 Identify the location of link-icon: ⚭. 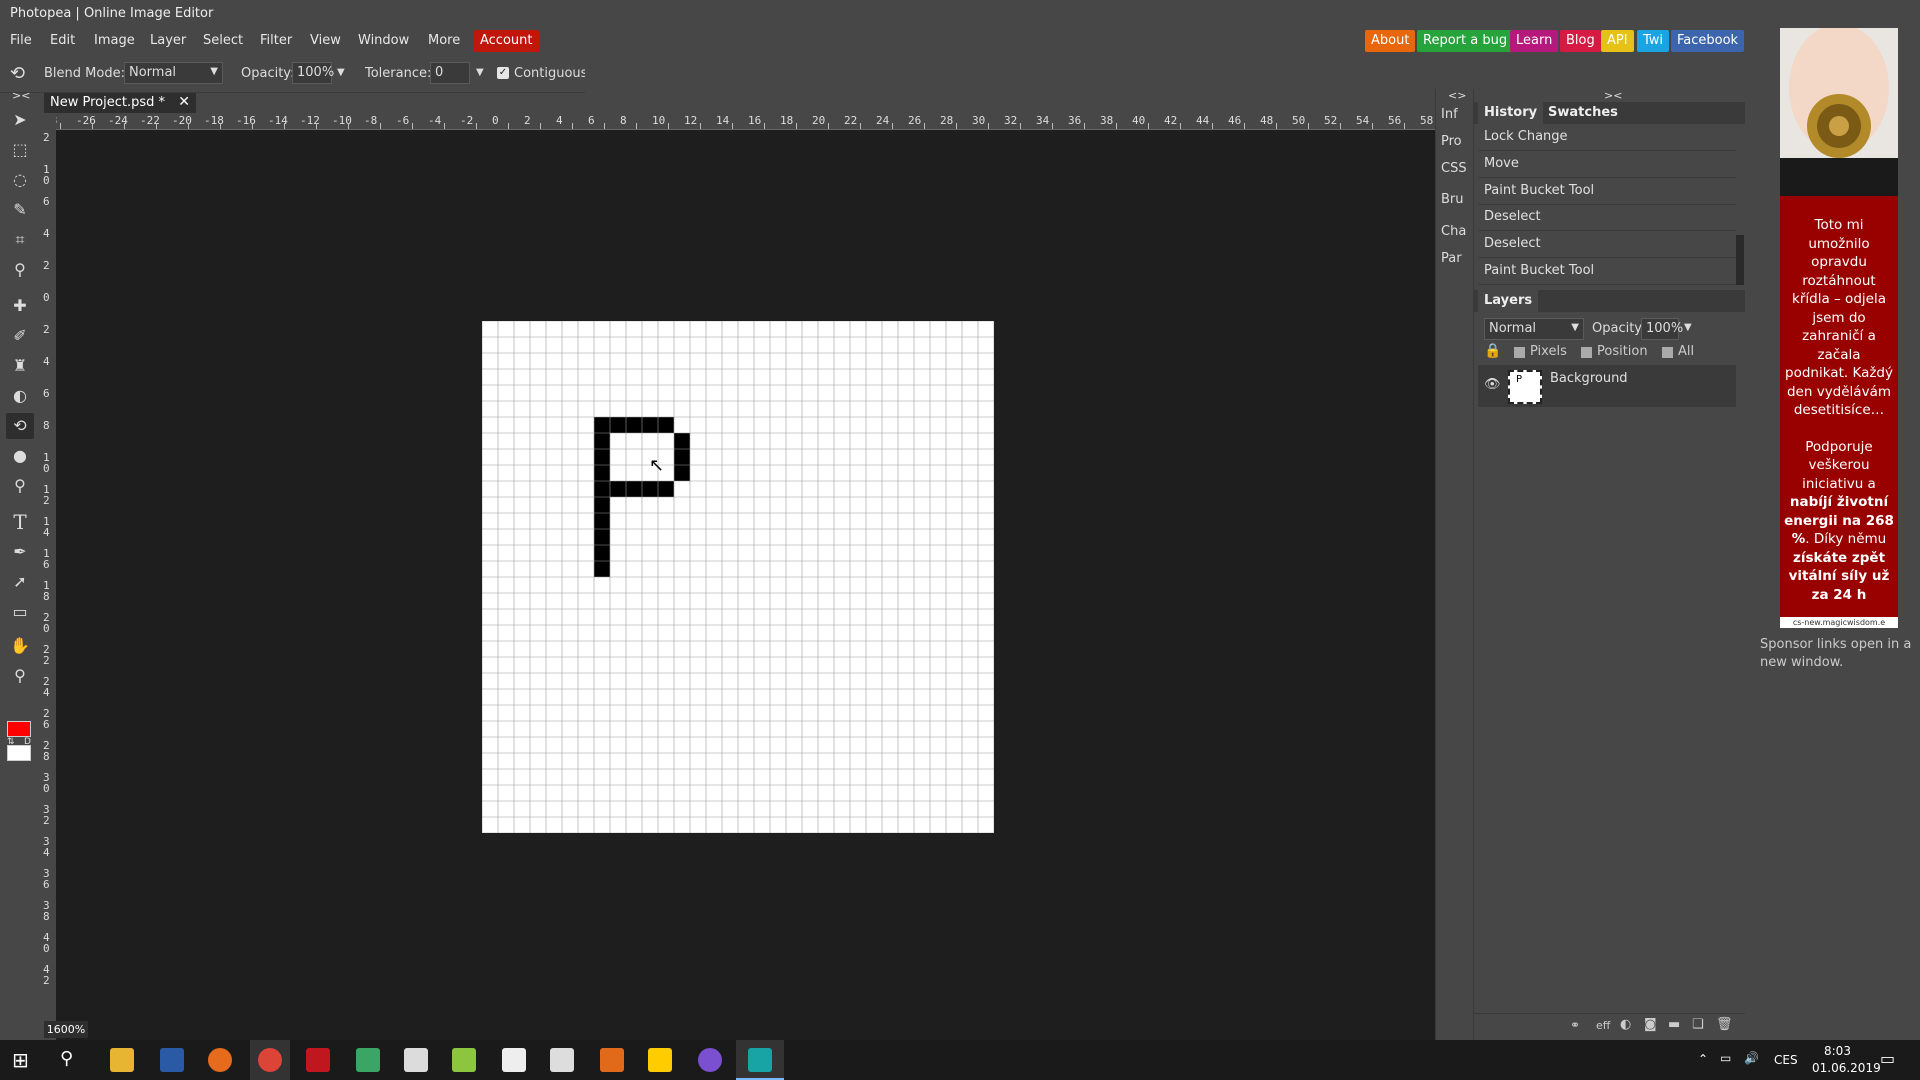
(1575, 1025).